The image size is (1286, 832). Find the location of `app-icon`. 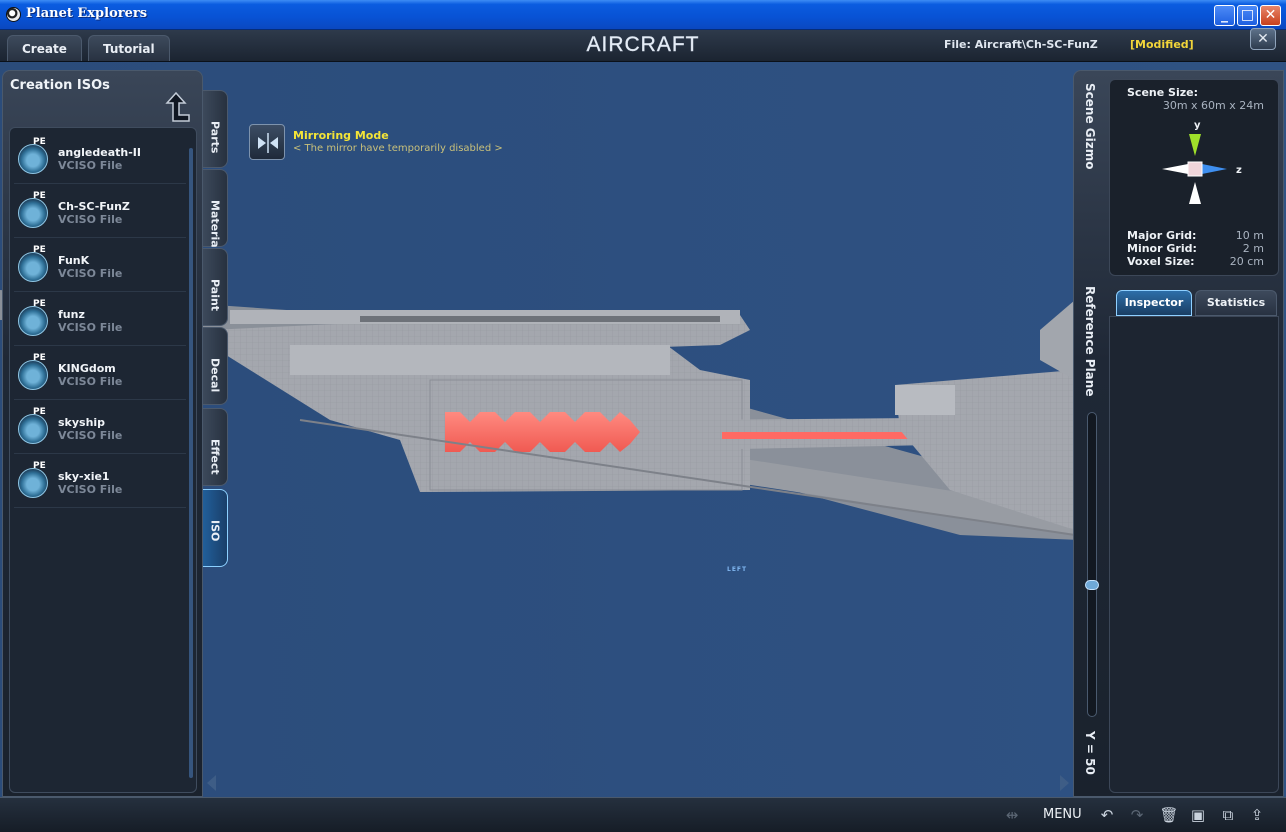

app-icon is located at coordinates (13, 14).